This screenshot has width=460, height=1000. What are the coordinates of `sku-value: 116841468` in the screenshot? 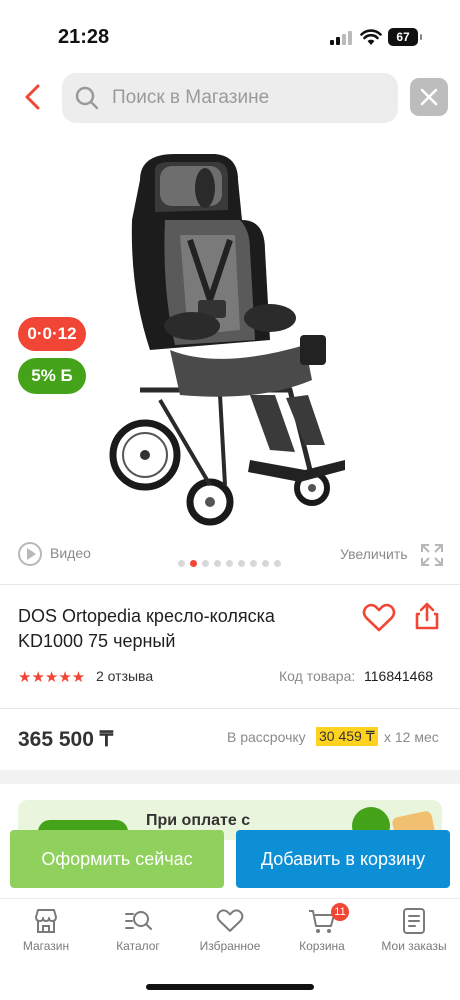 It's located at (399, 676).